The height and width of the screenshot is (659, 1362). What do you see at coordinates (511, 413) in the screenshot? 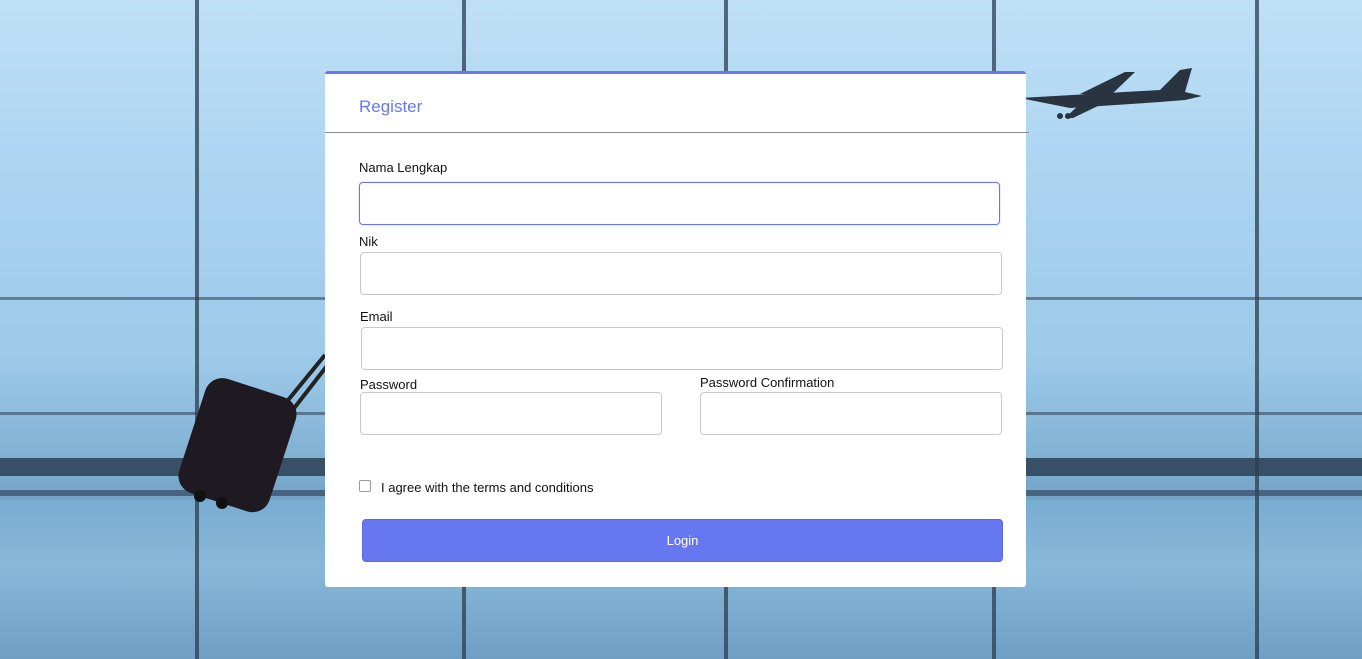
I see `password-input` at bounding box center [511, 413].